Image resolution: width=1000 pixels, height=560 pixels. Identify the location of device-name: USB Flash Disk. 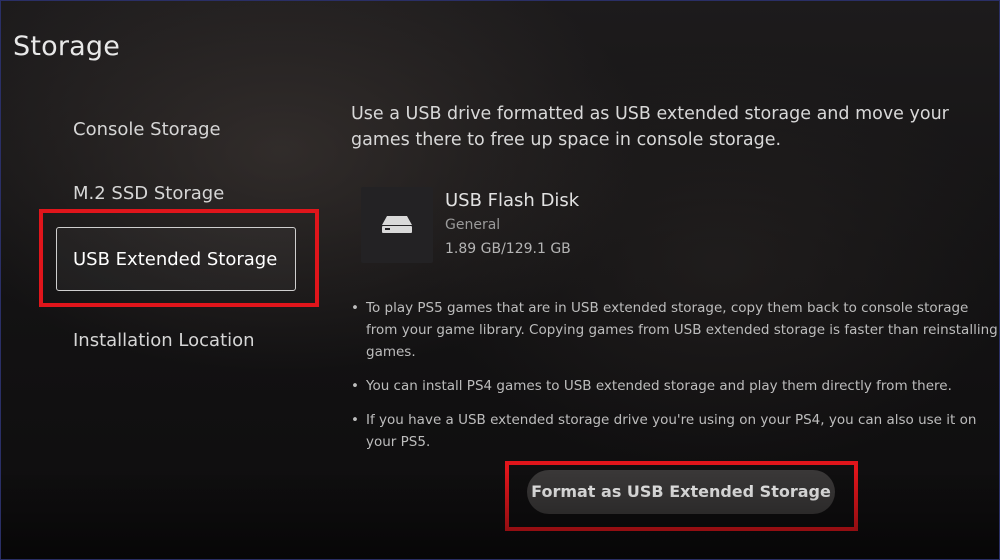
(512, 200).